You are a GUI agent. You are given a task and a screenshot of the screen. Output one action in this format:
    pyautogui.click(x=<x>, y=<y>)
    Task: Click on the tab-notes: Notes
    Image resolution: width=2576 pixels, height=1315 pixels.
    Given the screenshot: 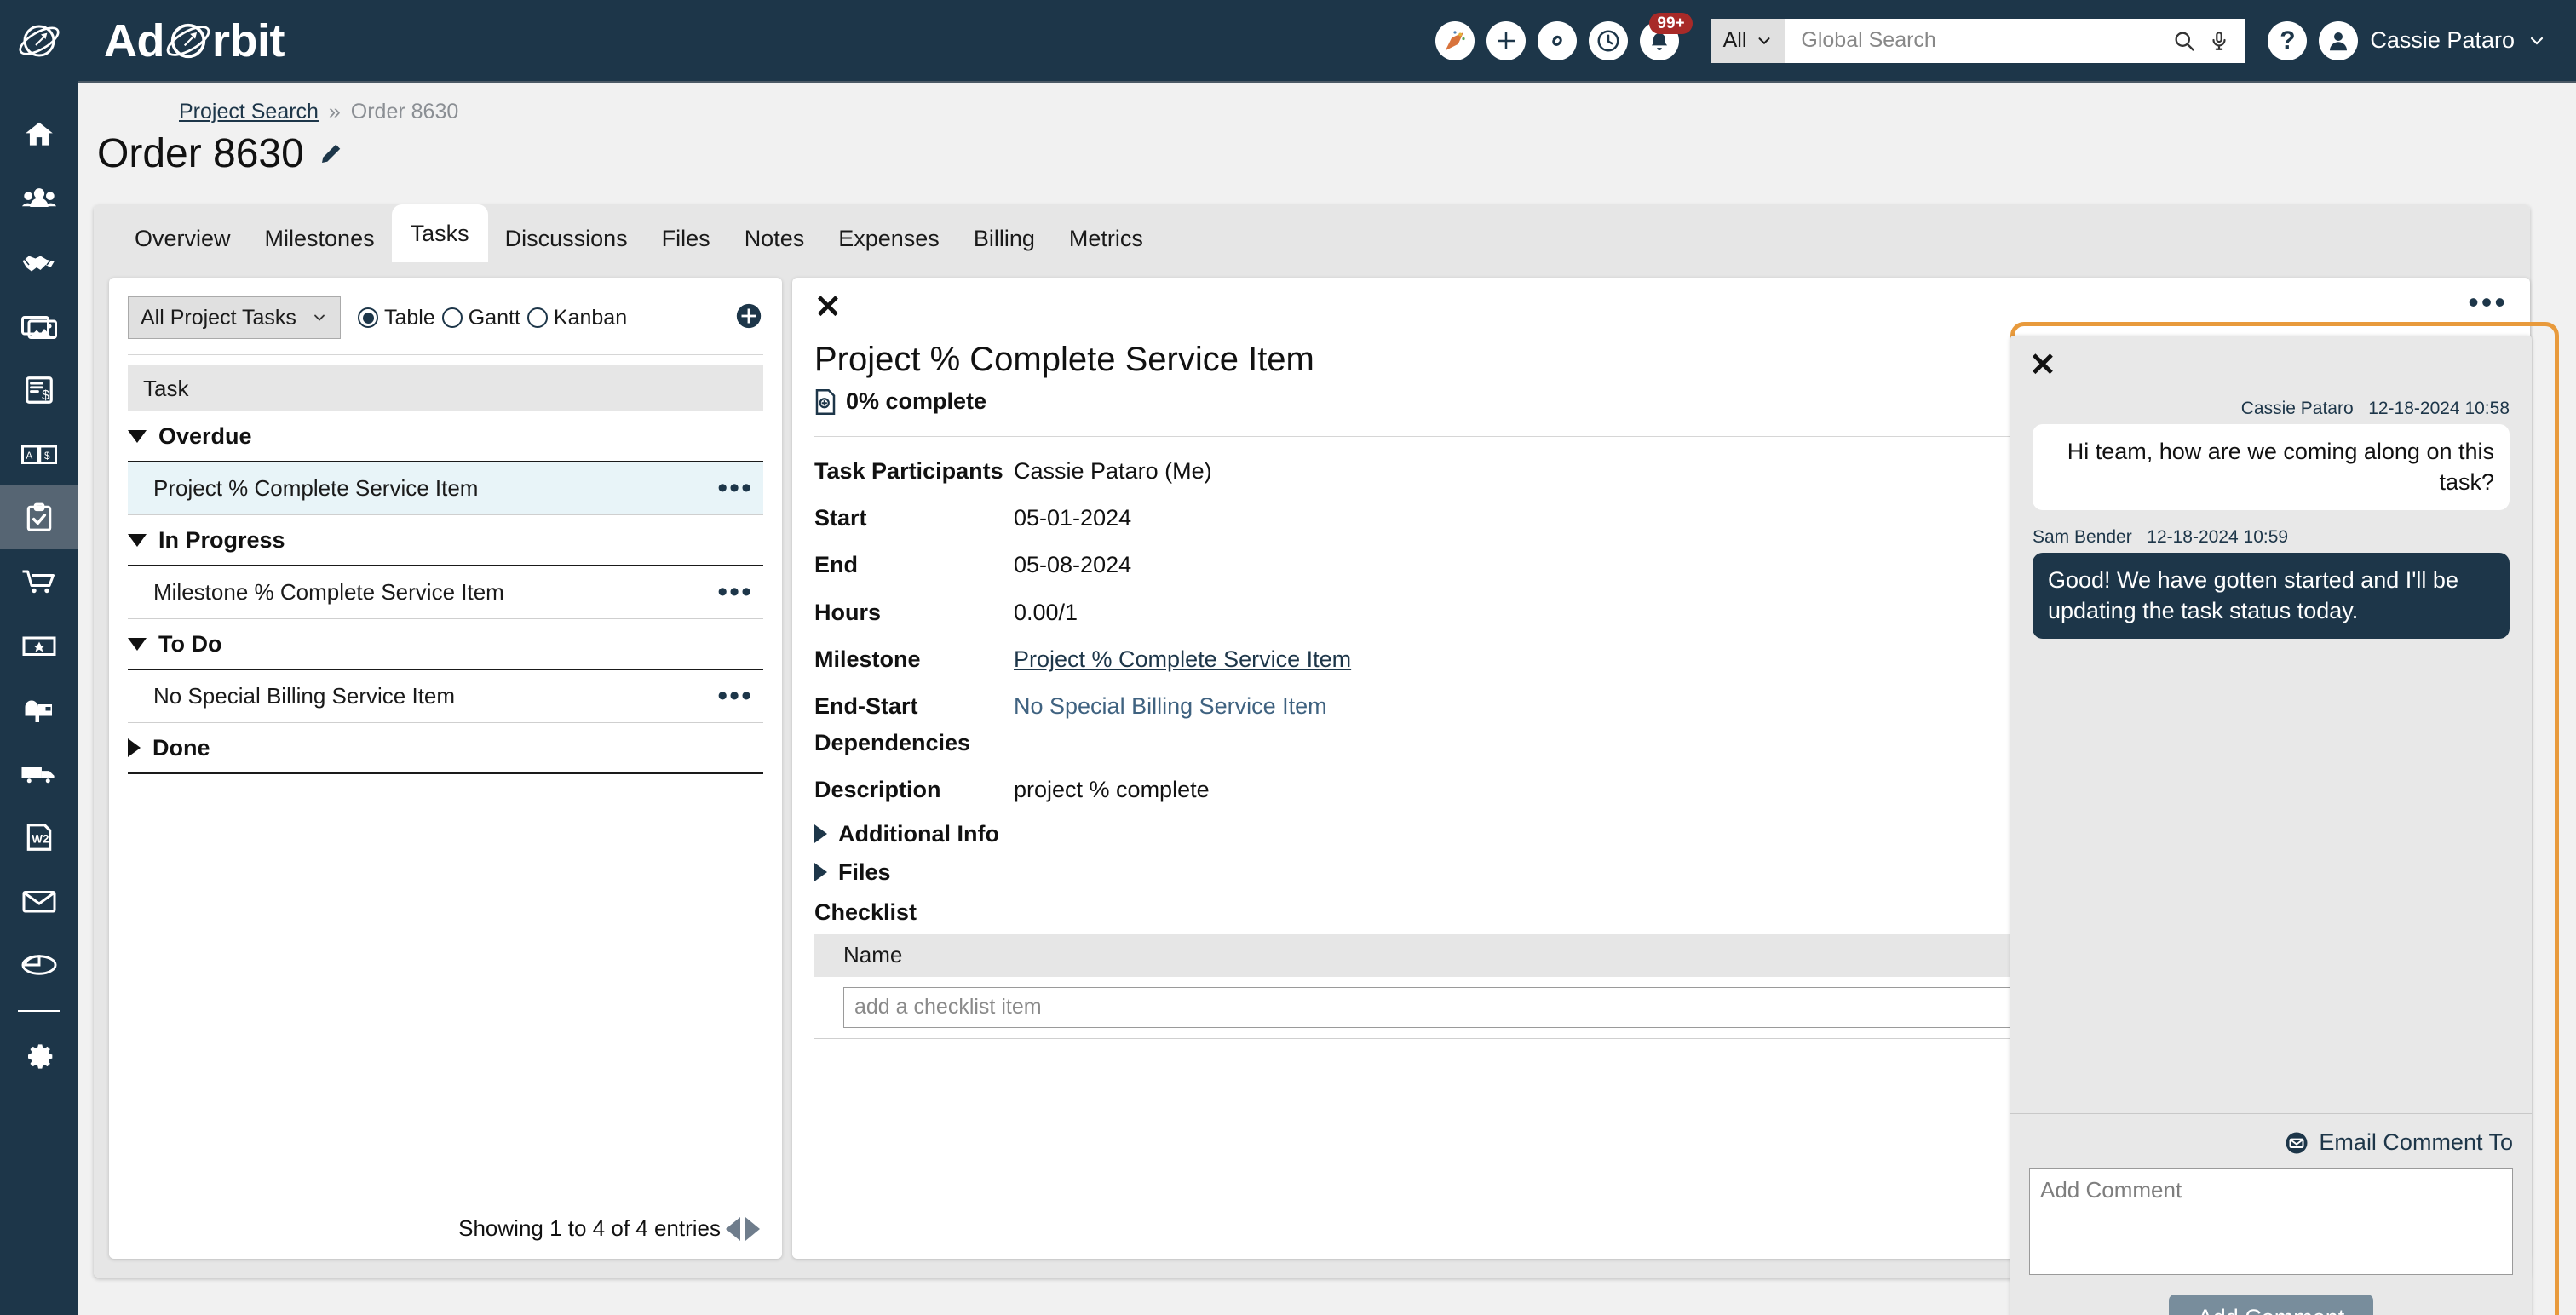 What is the action you would take?
    pyautogui.click(x=775, y=238)
    